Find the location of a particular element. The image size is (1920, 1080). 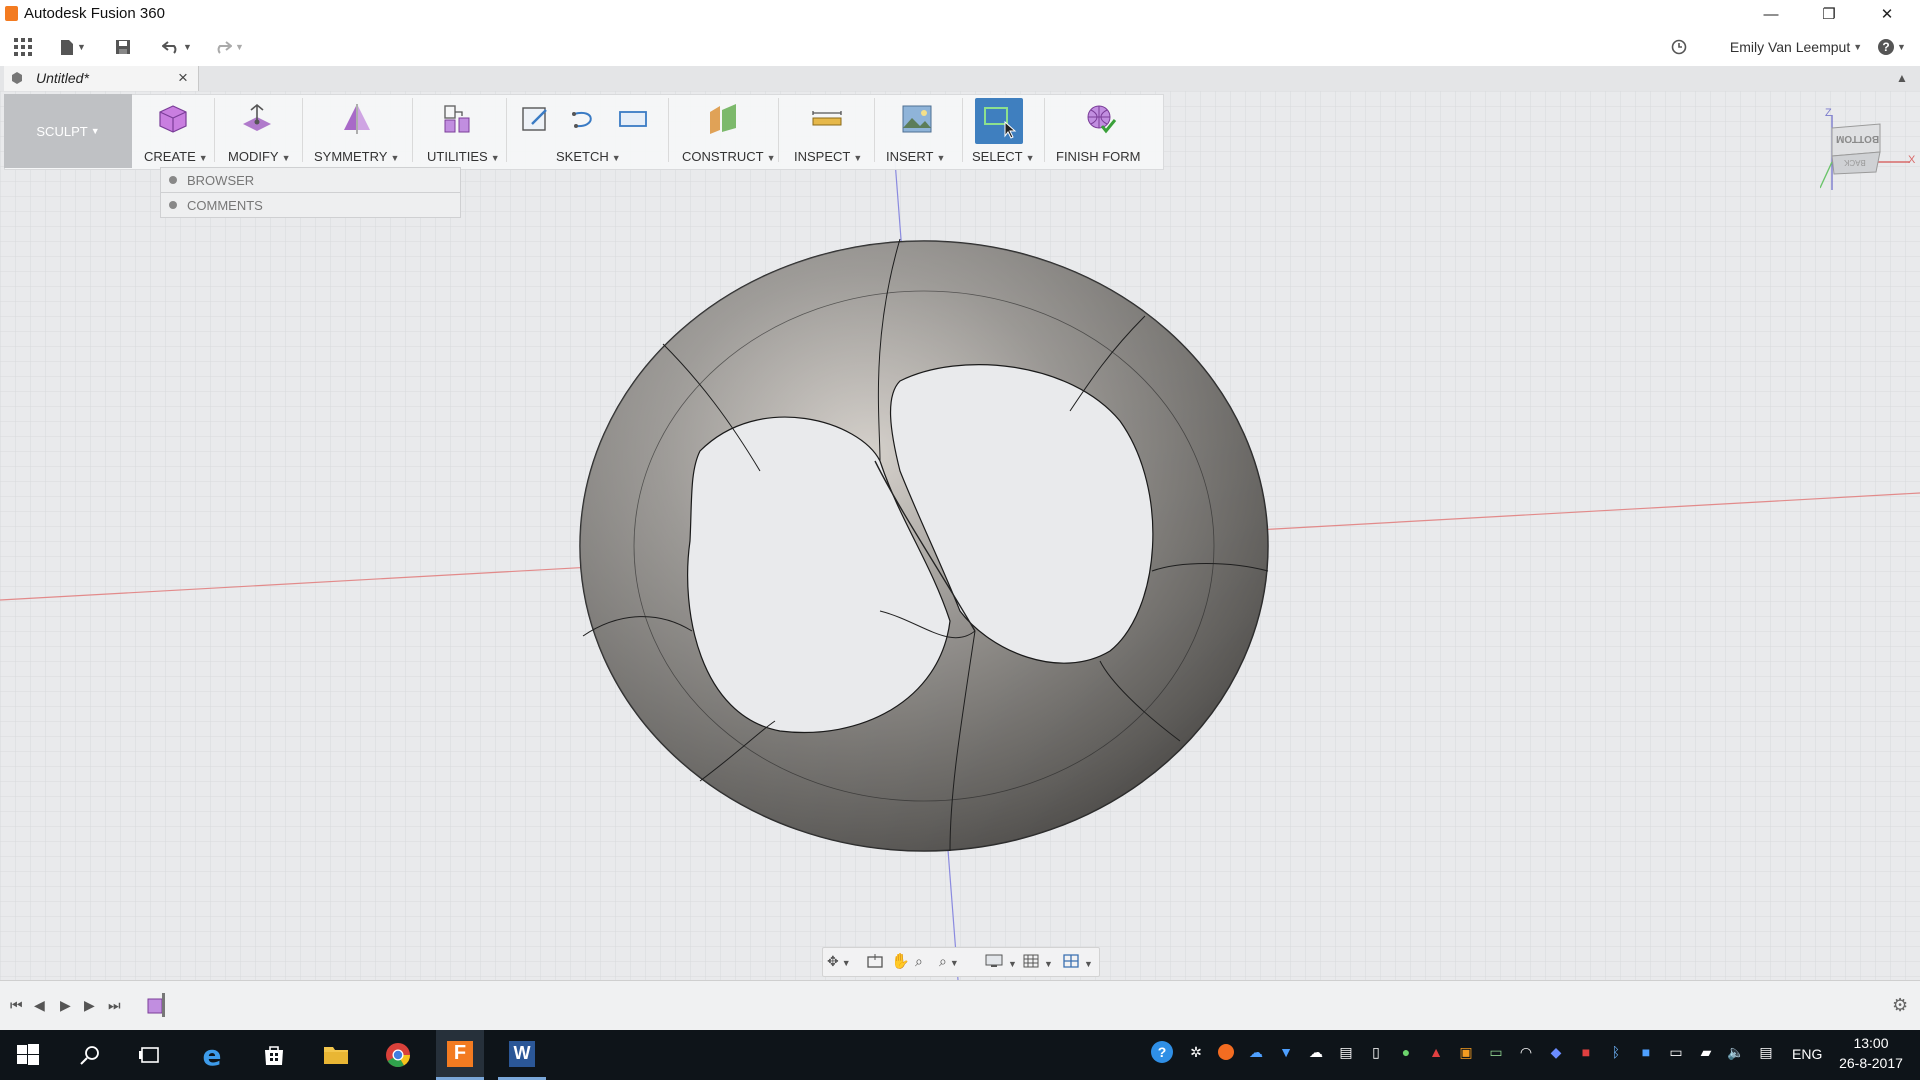

timeline-settings-gear-icon: ⚙ is located at coordinates (1900, 1005).